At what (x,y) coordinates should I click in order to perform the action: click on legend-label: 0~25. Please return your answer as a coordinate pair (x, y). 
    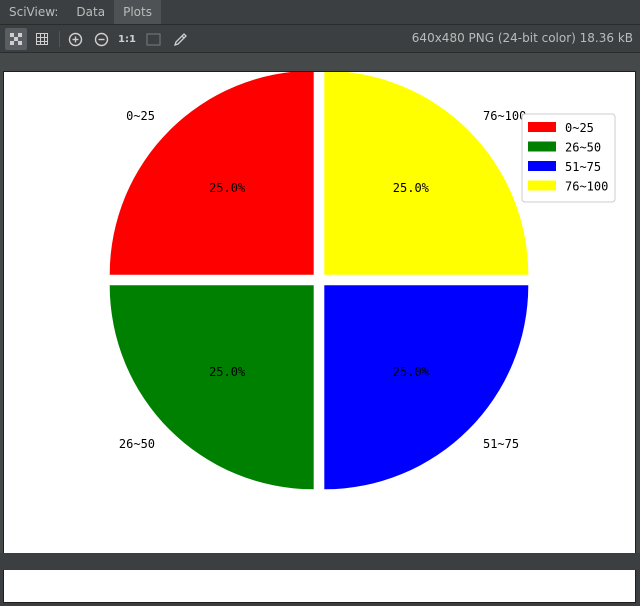
    Looking at the image, I should click on (579, 128).